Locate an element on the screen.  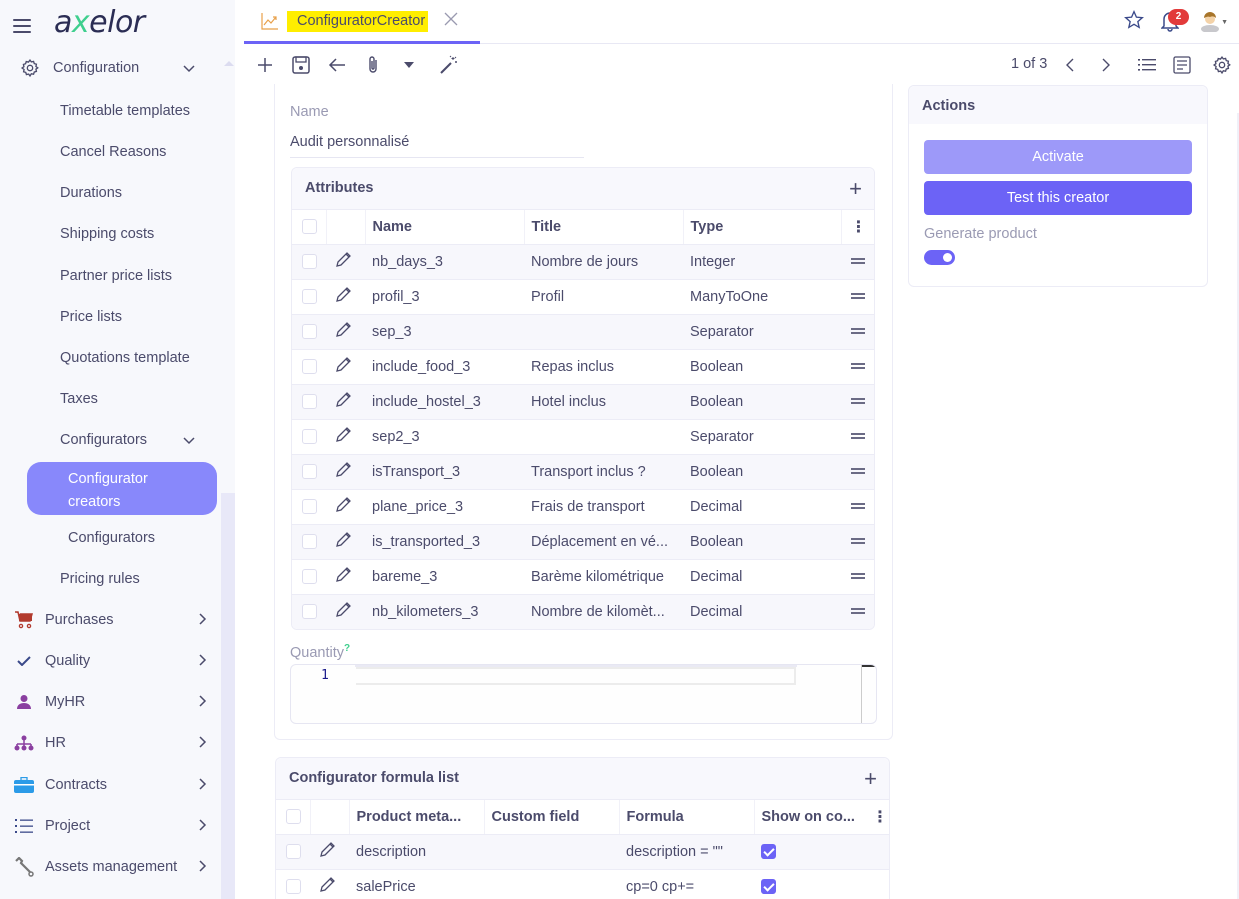
settings-gear-icon is located at coordinates (1222, 65).